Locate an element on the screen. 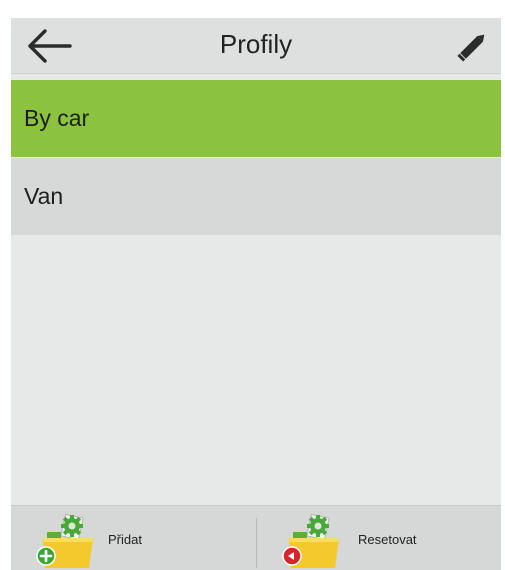 The width and height of the screenshot is (505, 570). profile-item-by-car: By car is located at coordinates (256, 118).